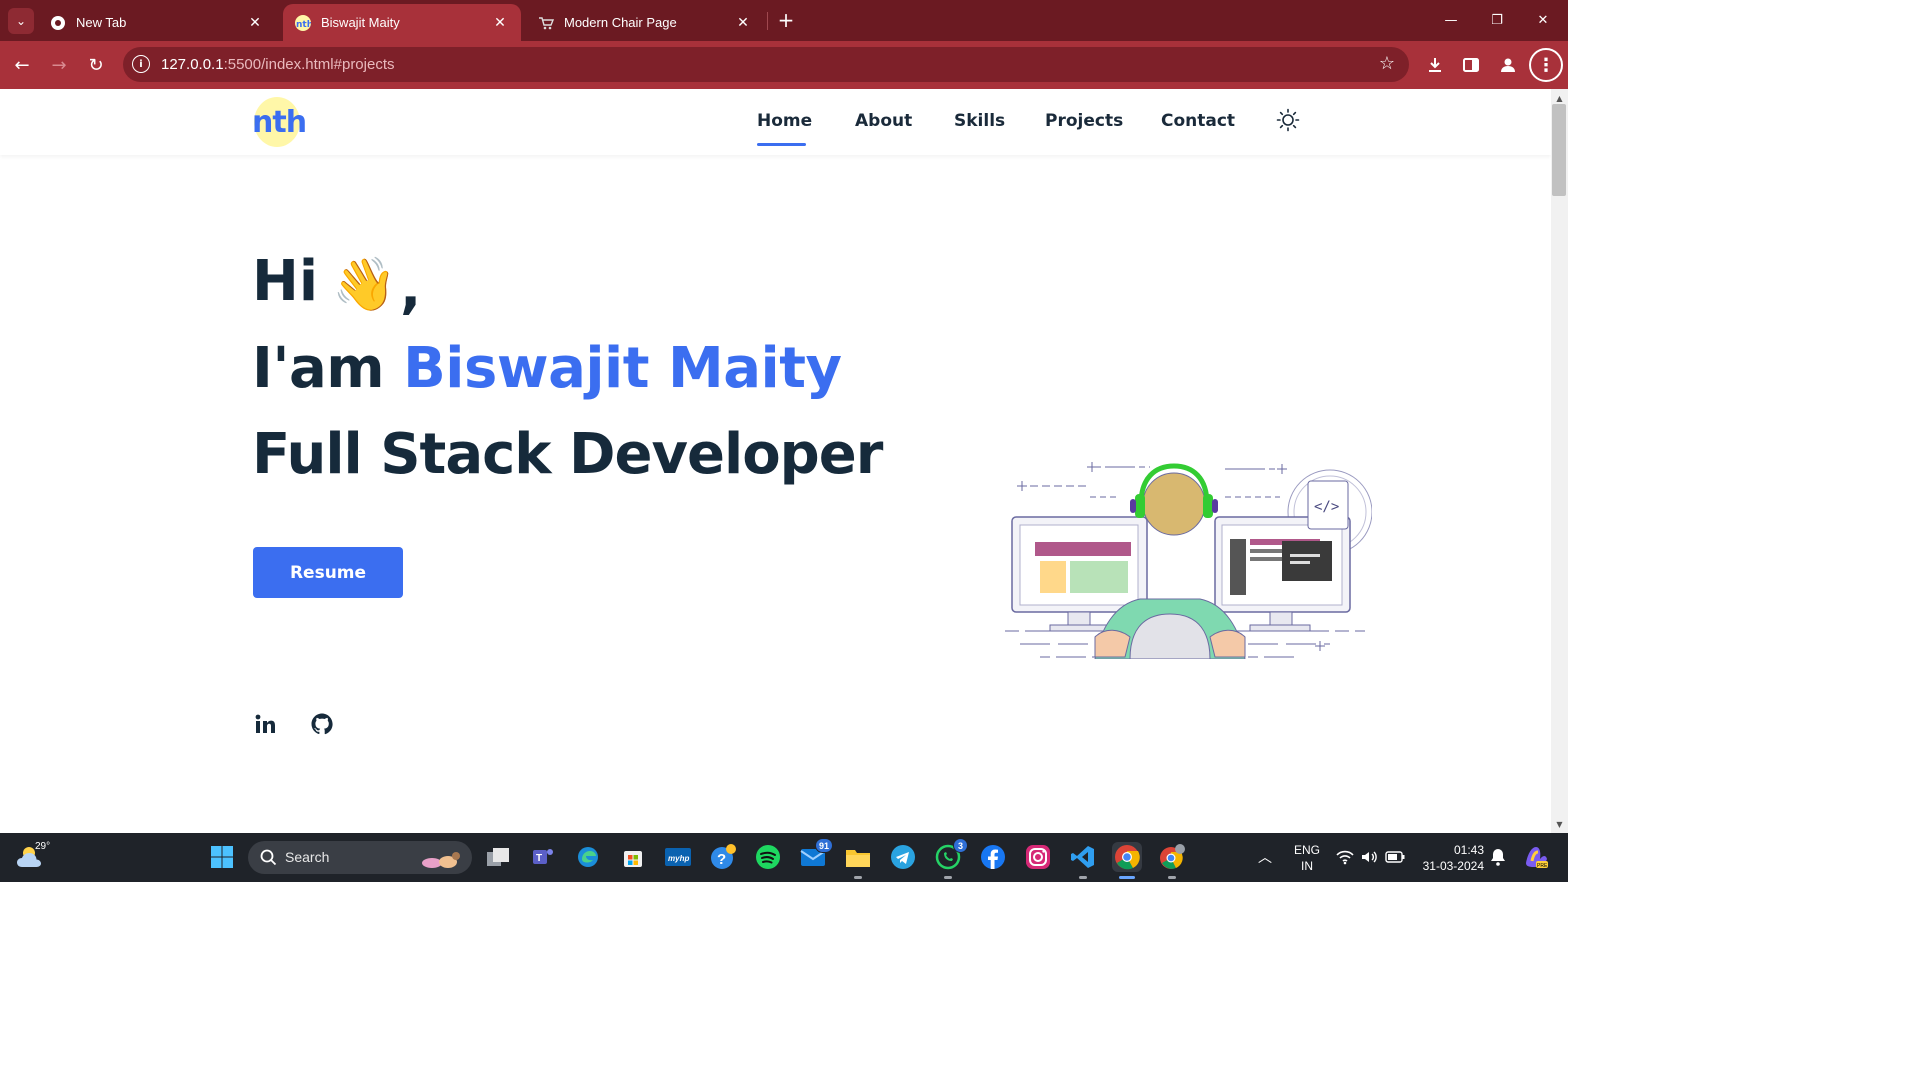  What do you see at coordinates (279, 123) in the screenshot?
I see `site-logo: nth` at bounding box center [279, 123].